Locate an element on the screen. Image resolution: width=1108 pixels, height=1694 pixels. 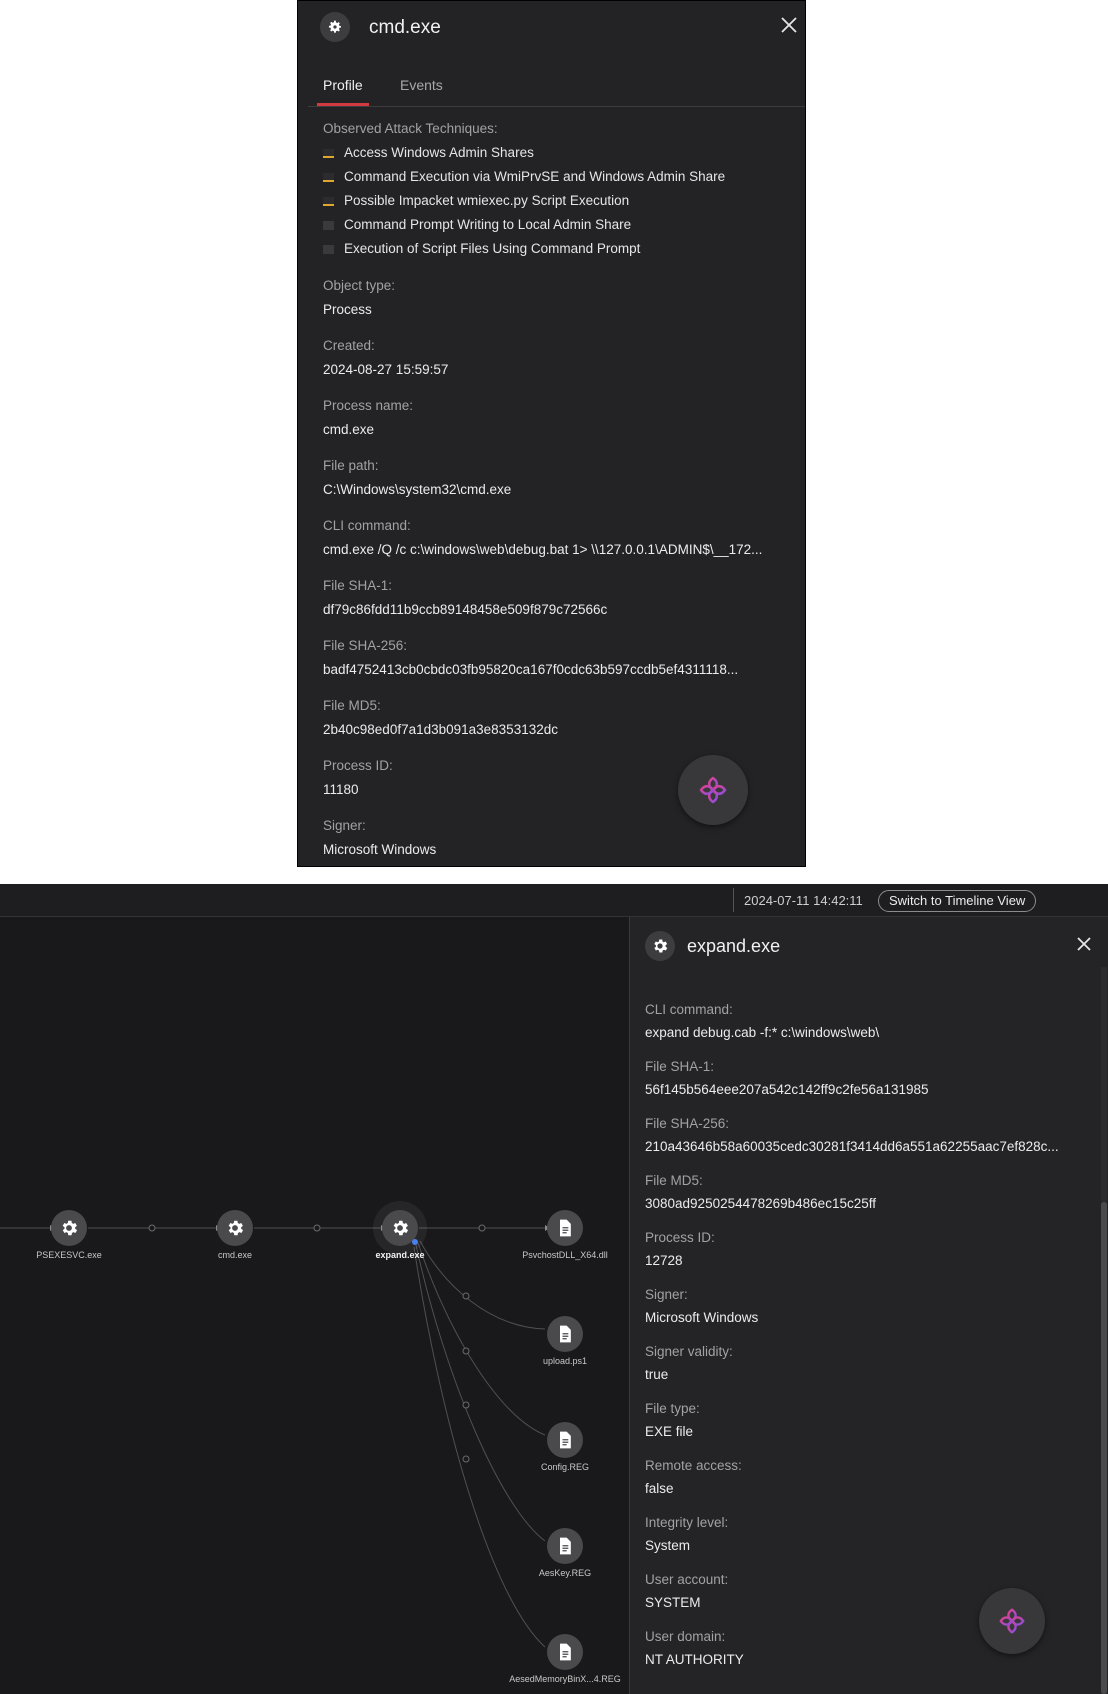
field-label-process-name: Process name: is located at coordinates (368, 405).